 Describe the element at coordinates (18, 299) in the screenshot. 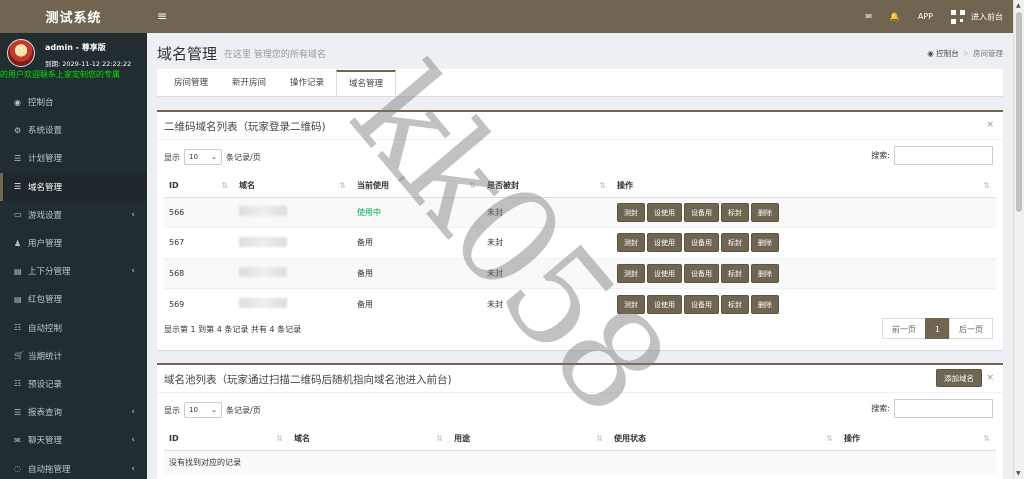

I see `database-icon: ▤` at that location.